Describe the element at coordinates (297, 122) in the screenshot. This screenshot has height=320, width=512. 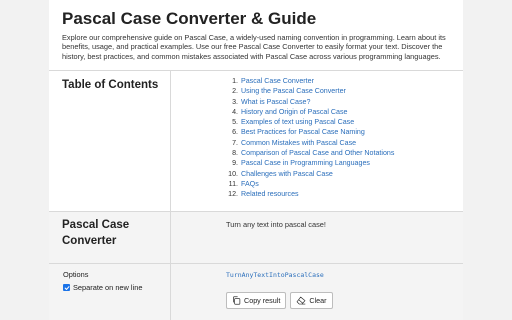
I see `toc-link: Examples of text using Pascal Case` at that location.